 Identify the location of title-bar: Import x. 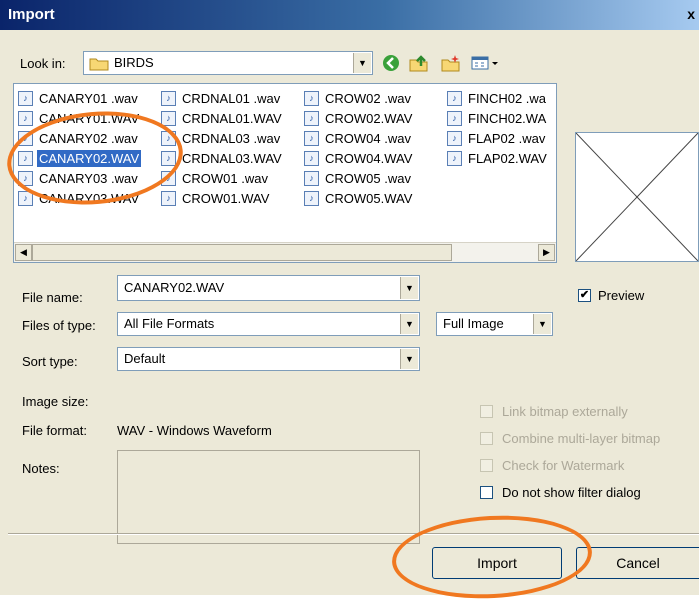
(349, 15).